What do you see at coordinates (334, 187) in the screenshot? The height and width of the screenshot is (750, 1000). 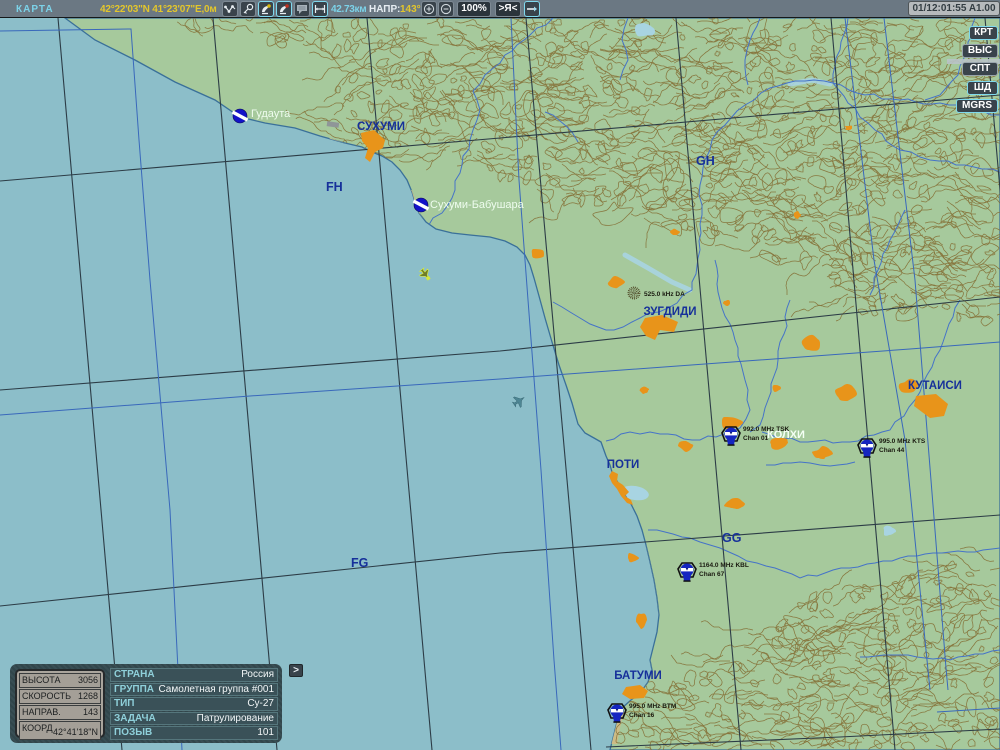 I see `svg-text: FH` at bounding box center [334, 187].